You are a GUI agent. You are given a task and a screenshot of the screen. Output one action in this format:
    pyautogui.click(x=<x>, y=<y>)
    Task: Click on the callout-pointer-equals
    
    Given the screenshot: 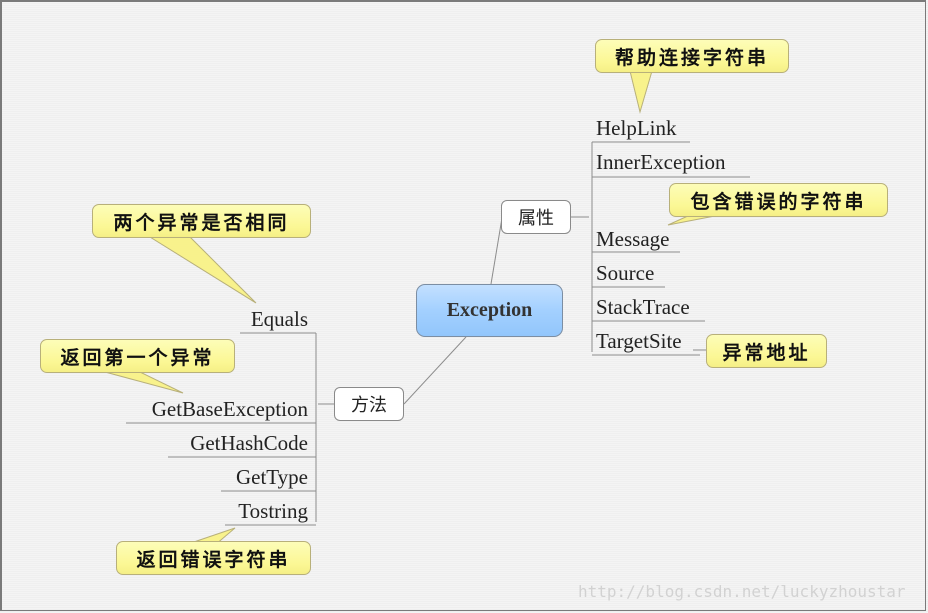 What is the action you would take?
    pyautogui.click(x=202, y=270)
    